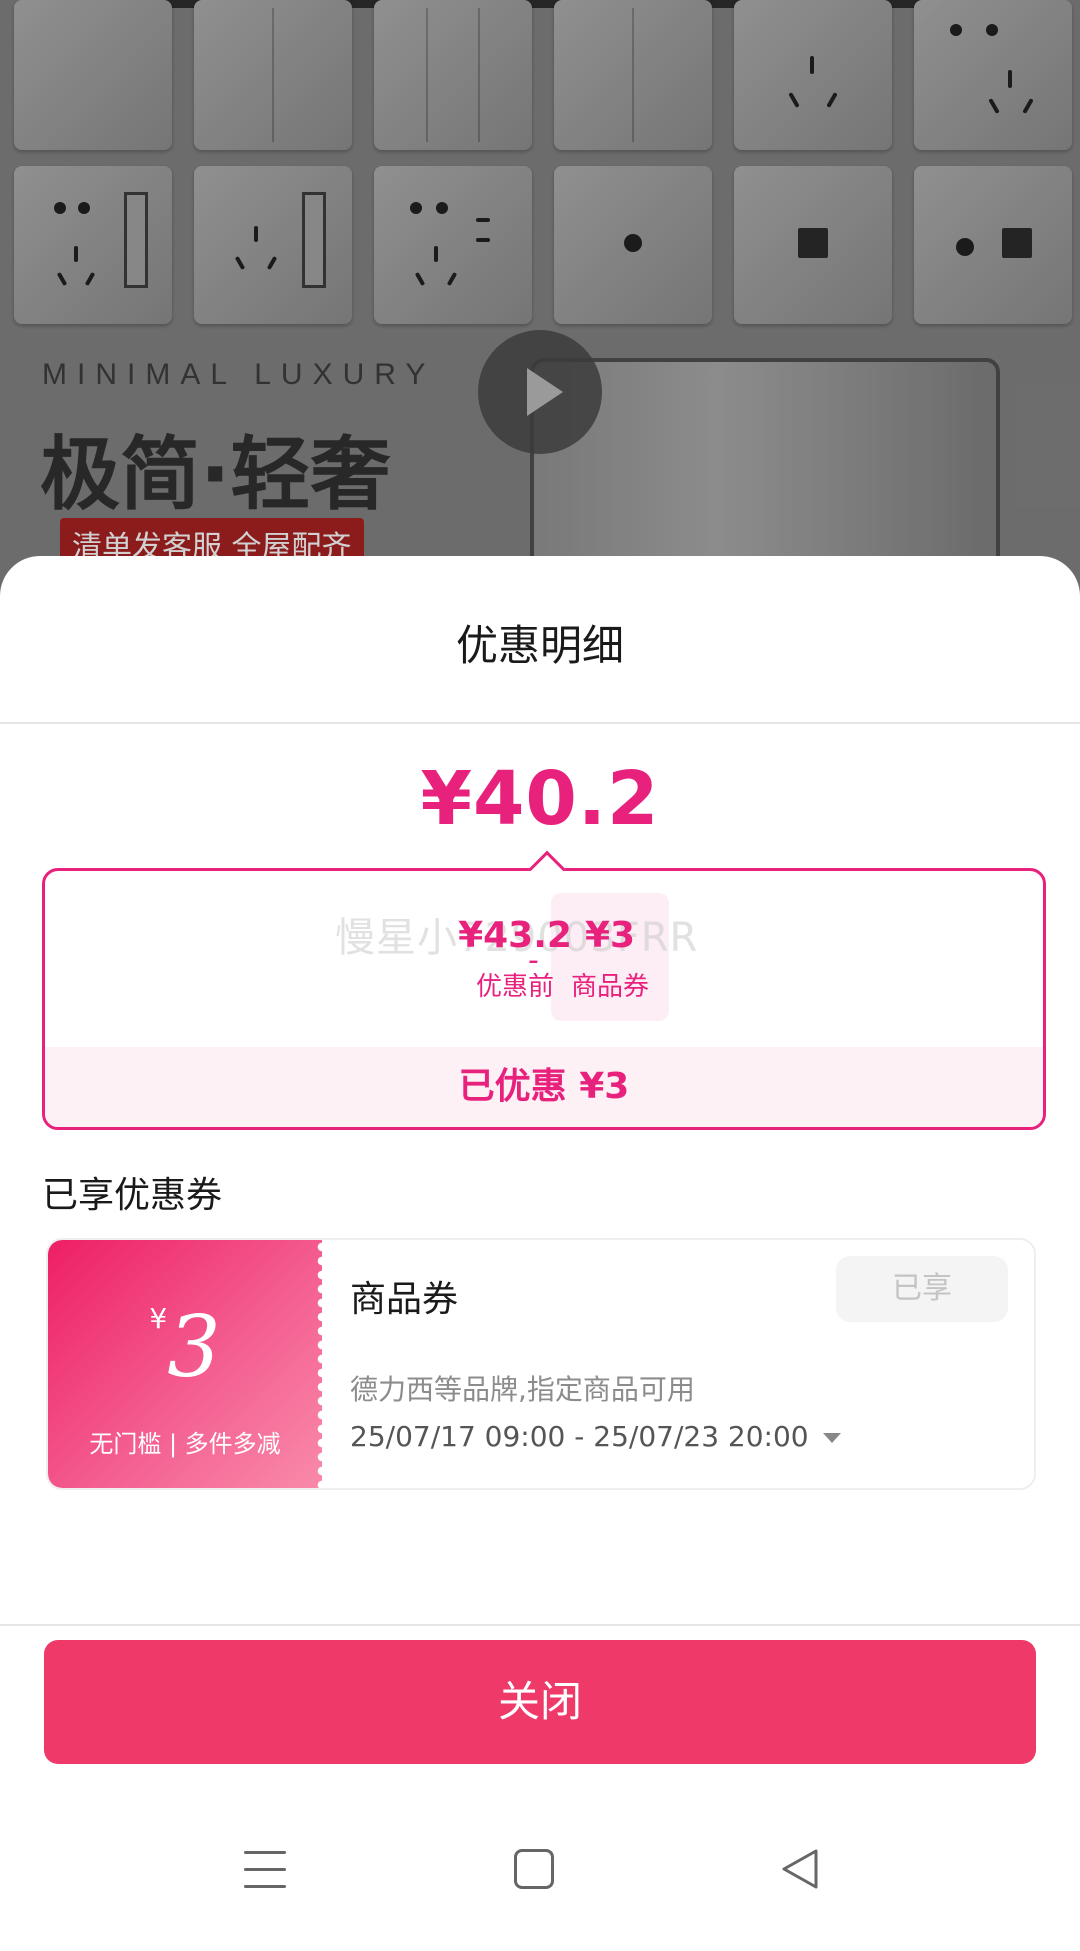 The image size is (1080, 1951). What do you see at coordinates (534, 1869) in the screenshot?
I see `home-icon` at bounding box center [534, 1869].